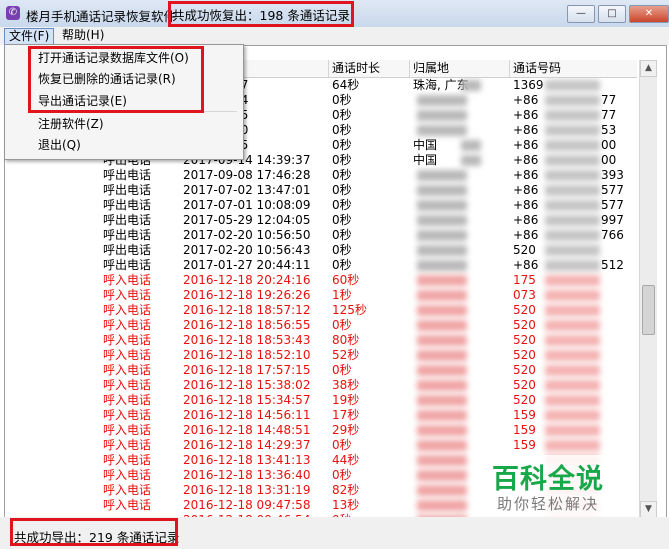  Describe the element at coordinates (334, 36) in the screenshot. I see `menu-bar: 文件(F) 帮助(H)` at that location.